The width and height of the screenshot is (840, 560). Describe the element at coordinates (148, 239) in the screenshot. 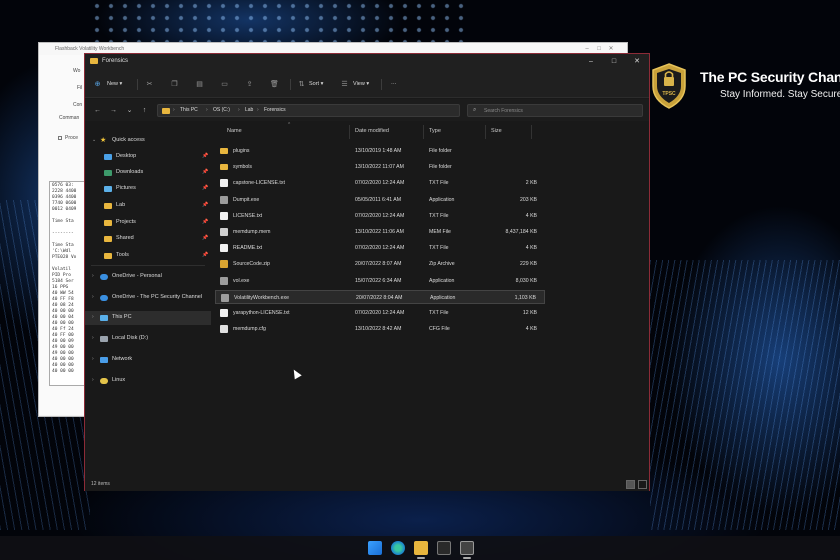

I see `sidebar-item-shared: Shared 📌` at that location.